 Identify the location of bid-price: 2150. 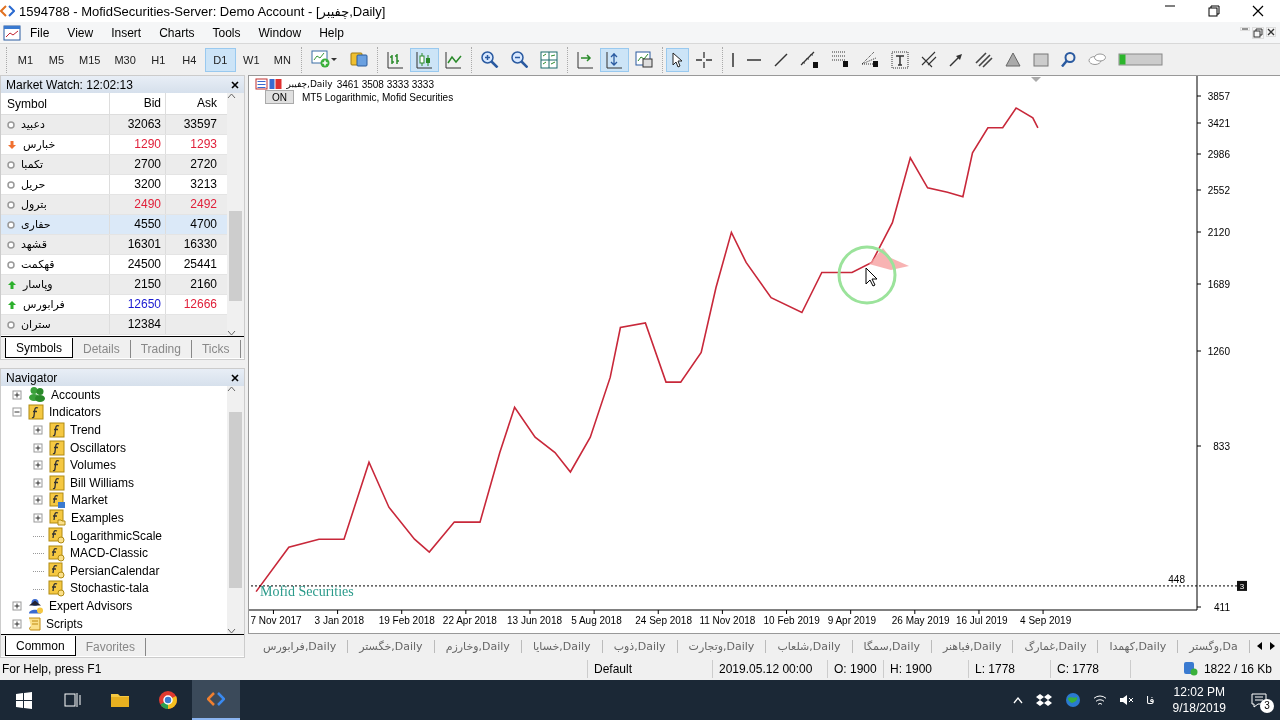
(147, 284).